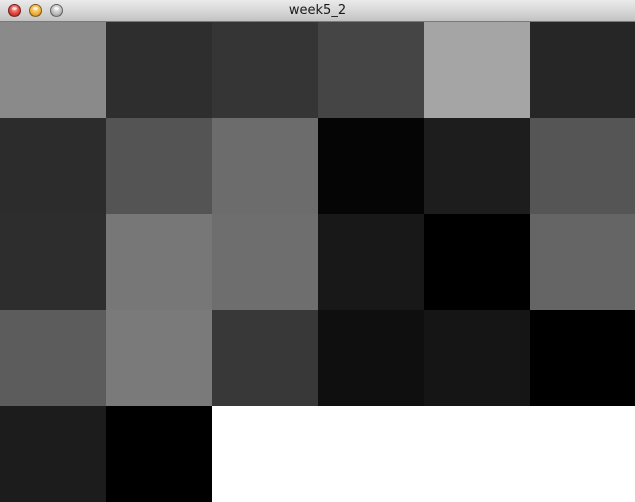 The height and width of the screenshot is (502, 635). Describe the element at coordinates (582, 262) in the screenshot. I see `grid-cell-r2-c5` at that location.